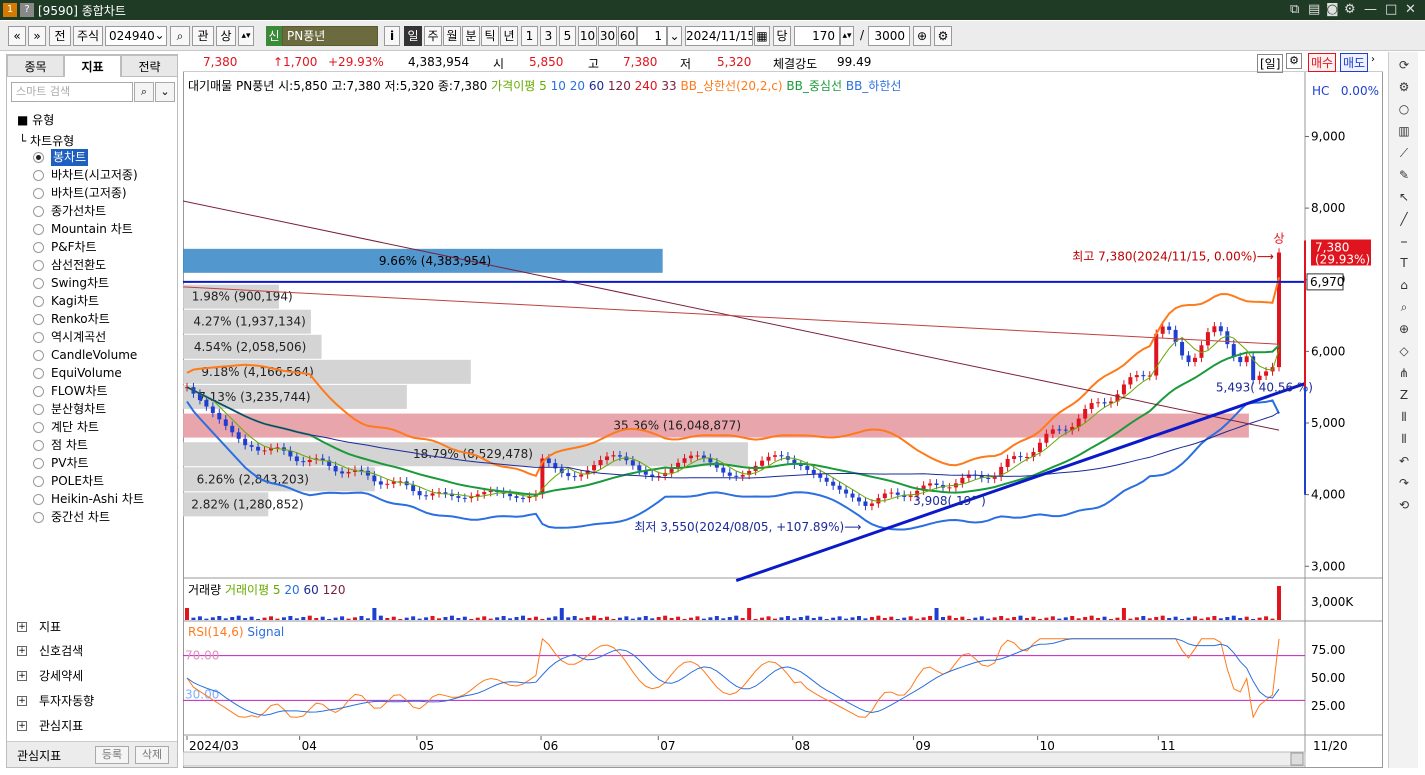 This screenshot has height=775, width=1425. What do you see at coordinates (152, 755) in the screenshot?
I see `delete-button: 삭제` at bounding box center [152, 755].